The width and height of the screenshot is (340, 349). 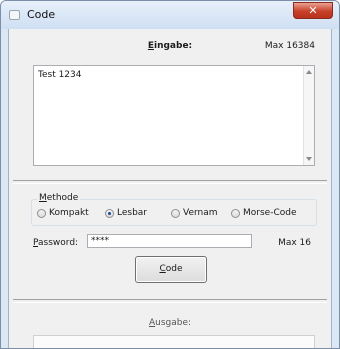 What do you see at coordinates (60, 75) in the screenshot?
I see `input-text: Test 1234` at bounding box center [60, 75].